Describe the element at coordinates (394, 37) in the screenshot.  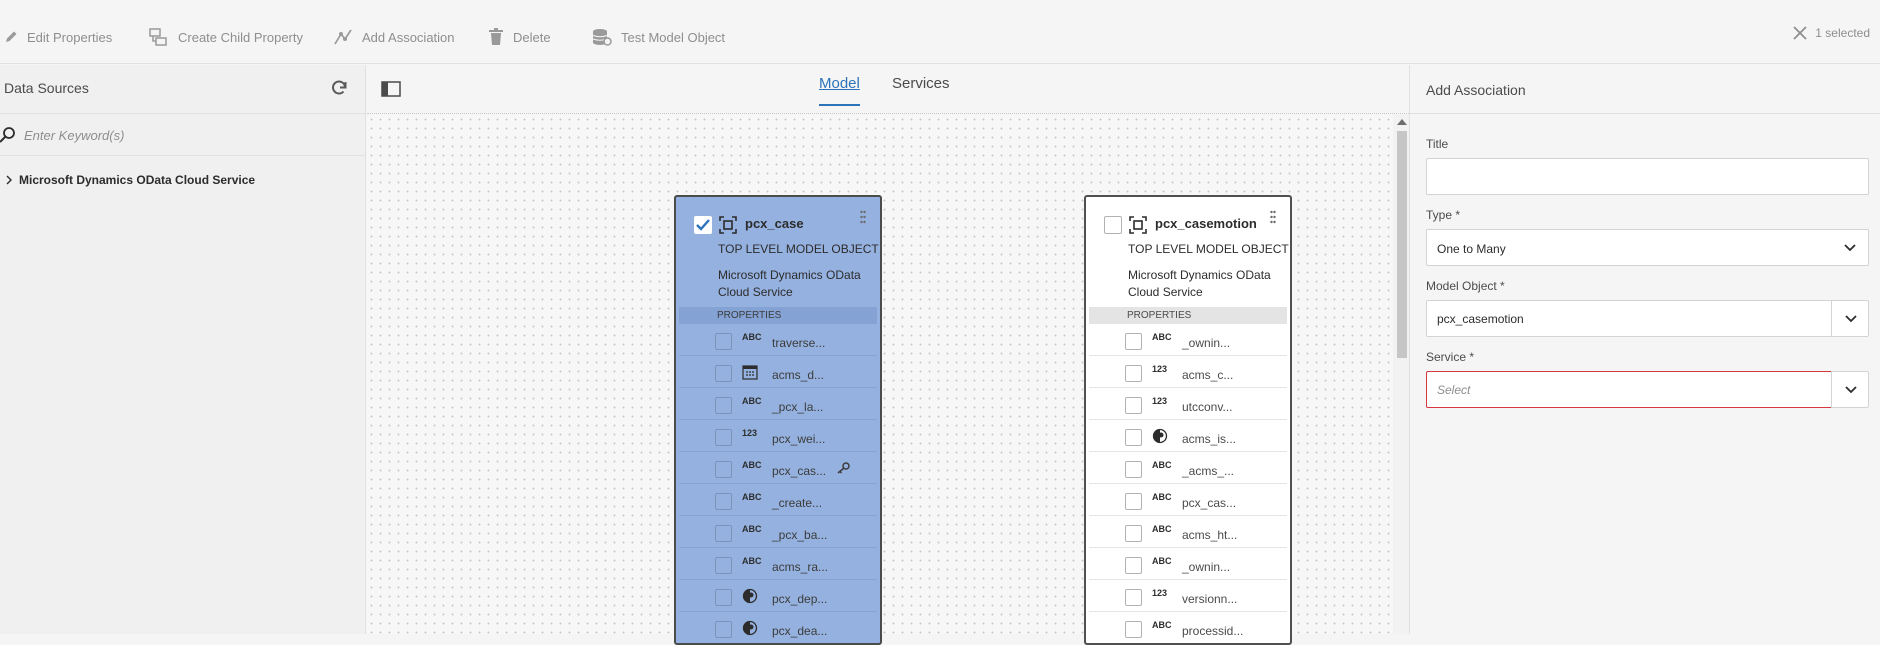
I see `add-association-button: Add Association` at that location.